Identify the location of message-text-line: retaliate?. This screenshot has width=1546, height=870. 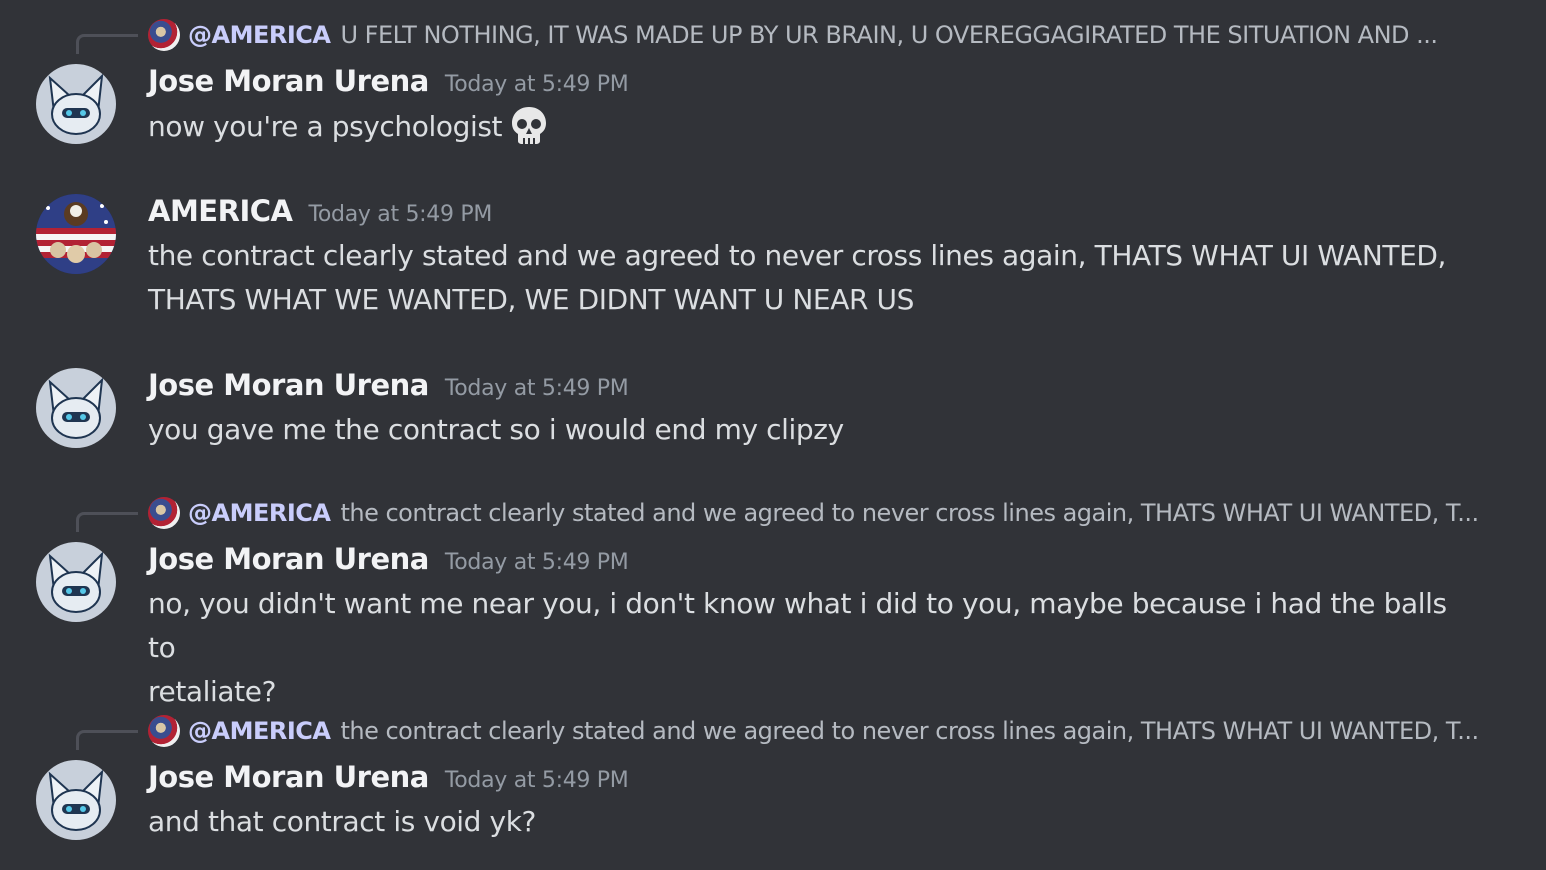
(212, 691).